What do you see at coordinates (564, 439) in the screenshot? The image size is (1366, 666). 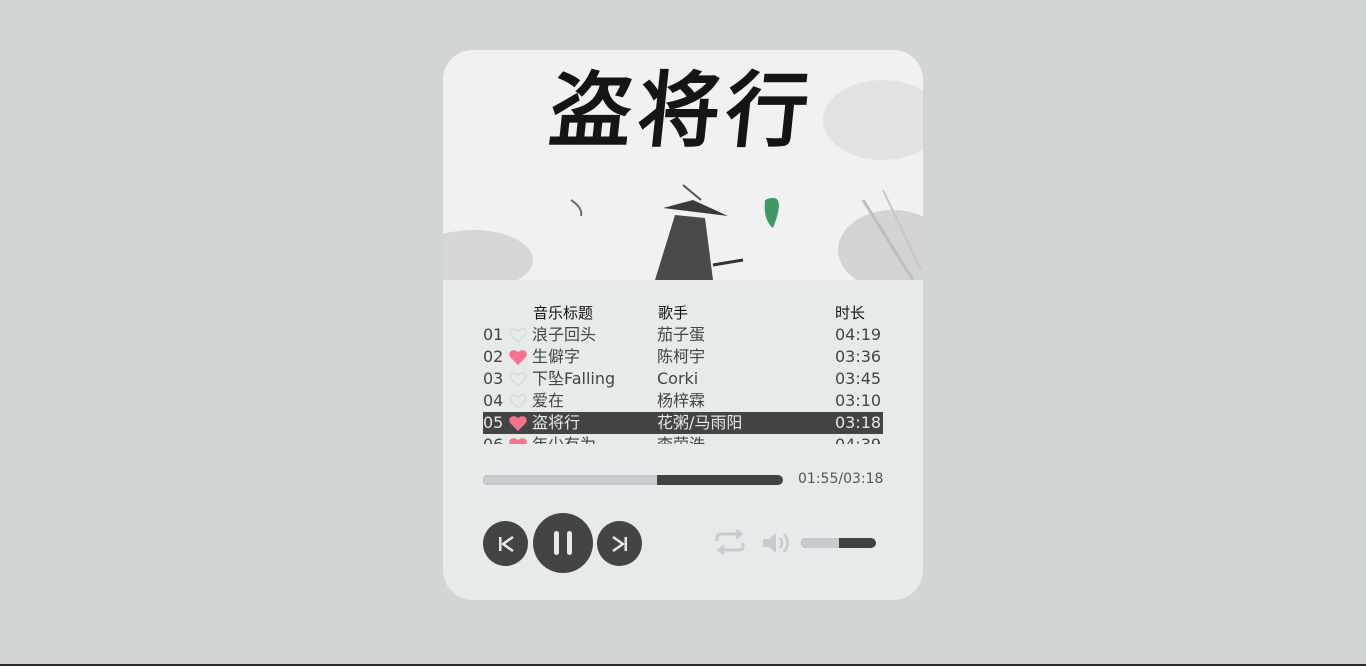 I see `track-title: 年少有为` at bounding box center [564, 439].